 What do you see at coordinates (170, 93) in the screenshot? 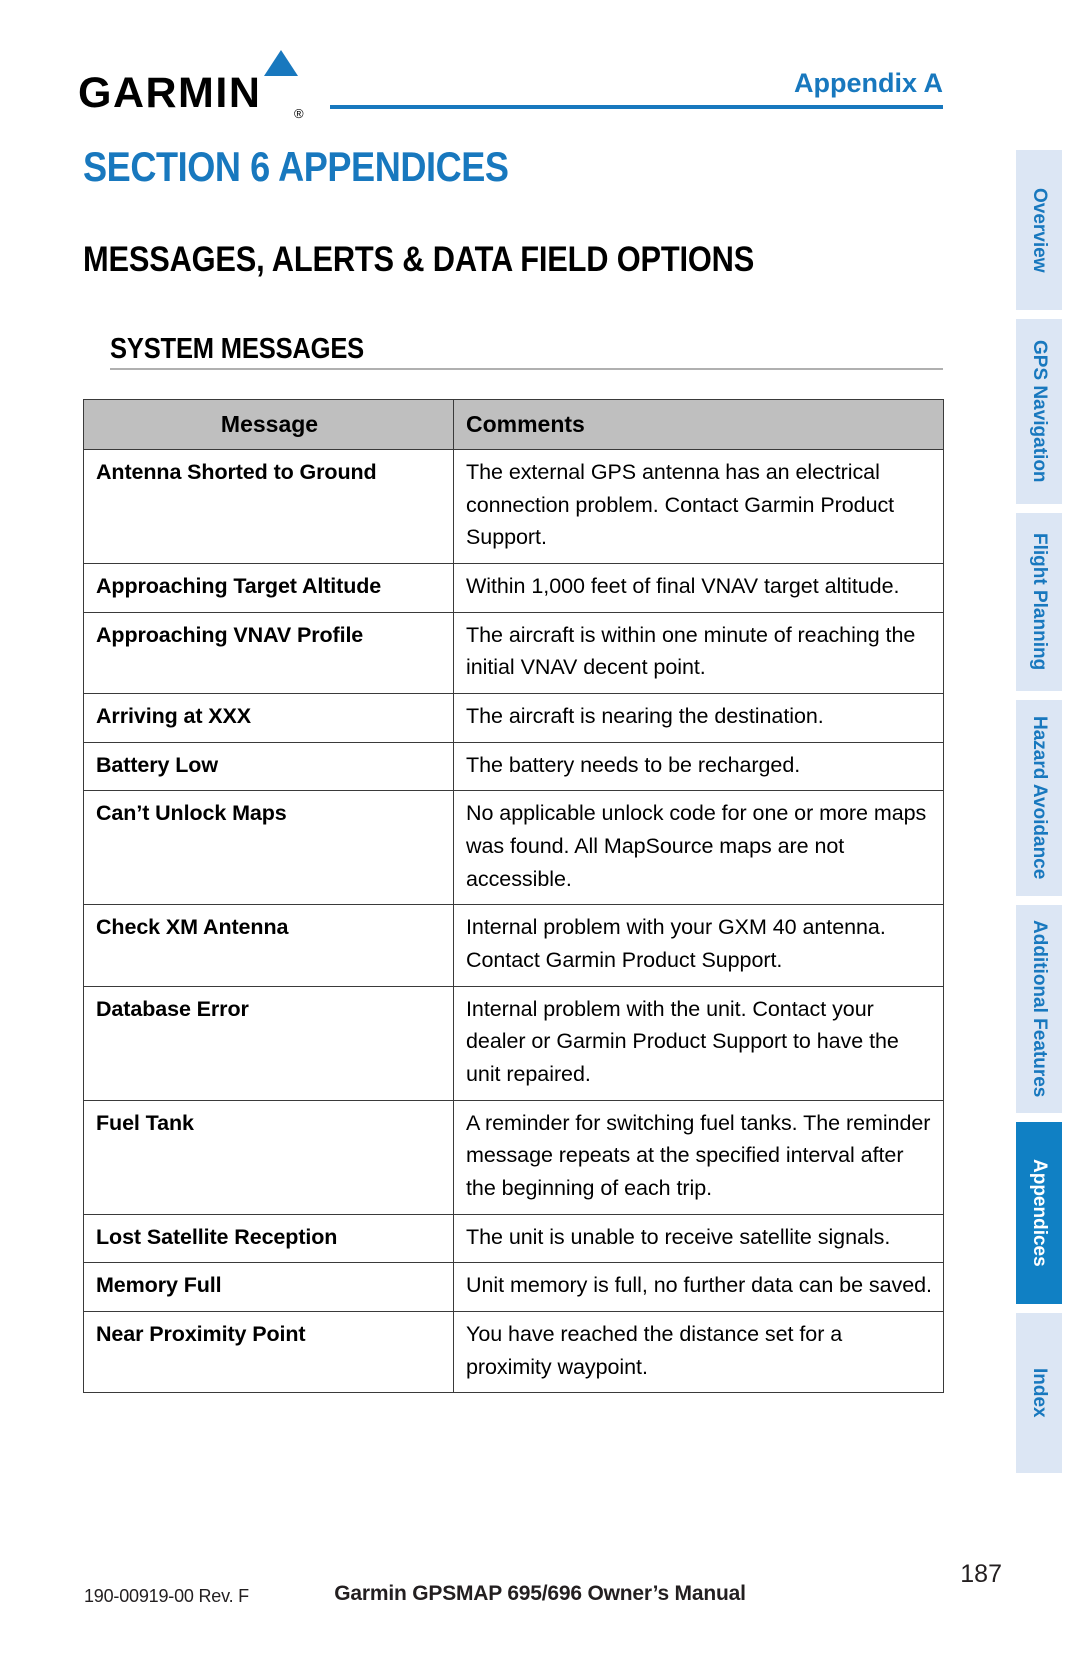
I see `garmin-logo-text: GARMIN` at bounding box center [170, 93].